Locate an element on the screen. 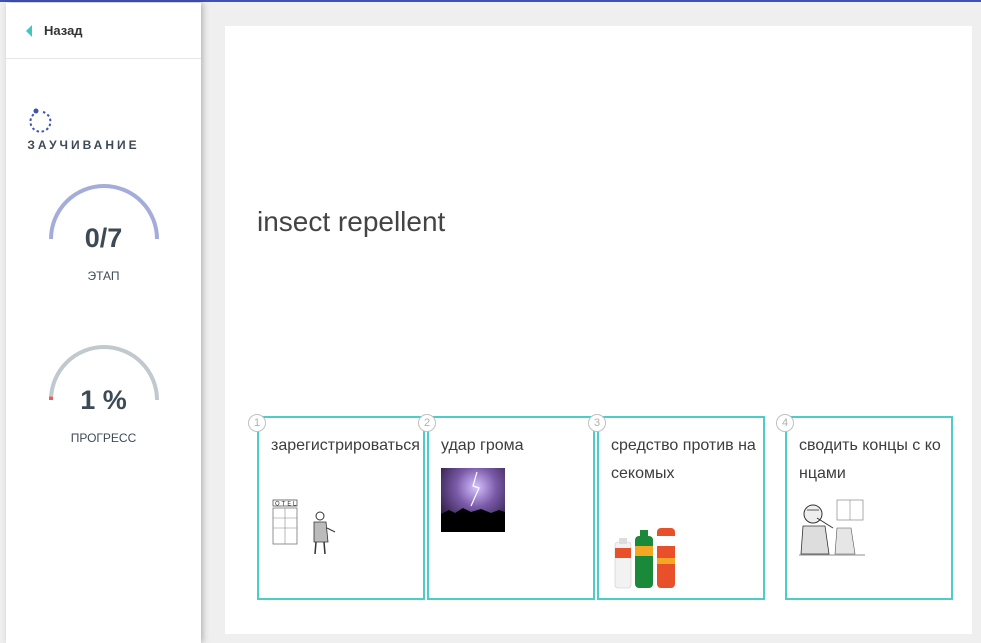 This screenshot has height=643, width=981. option-number: 4 is located at coordinates (785, 423).